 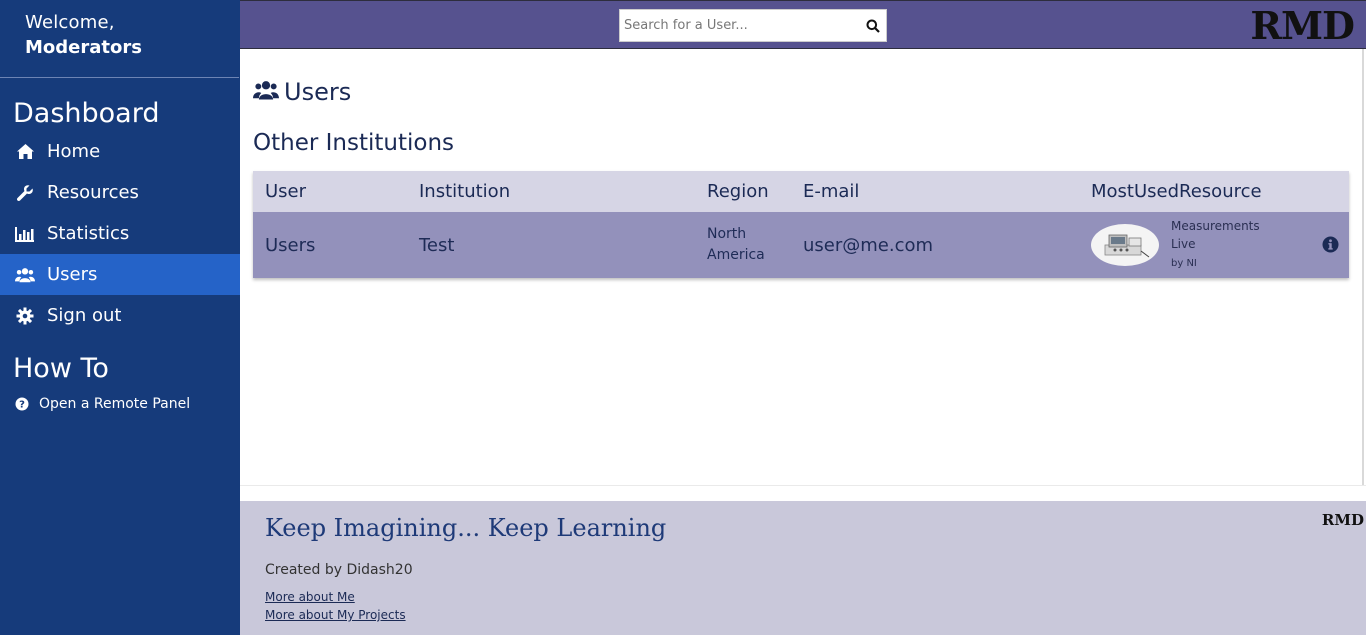 What do you see at coordinates (437, 245) in the screenshot?
I see `cell-institution: Test` at bounding box center [437, 245].